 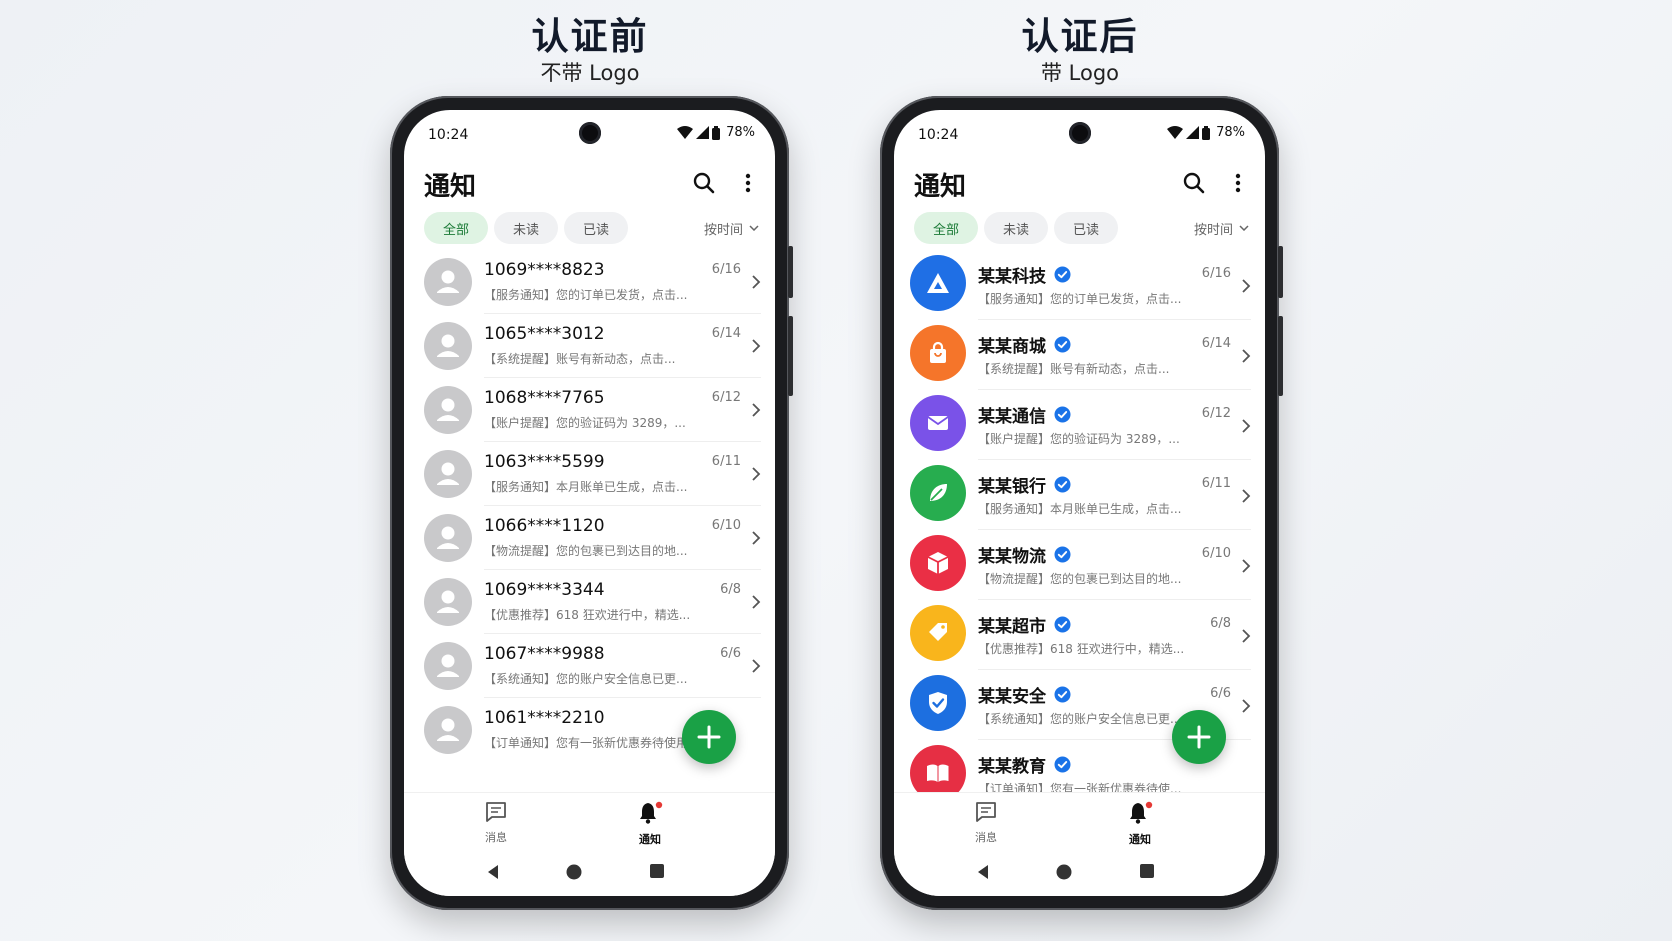 What do you see at coordinates (589, 282) in the screenshot?
I see `list-item: 1069****8823 【服务通知】您的订单已发货，点击... 6/16` at bounding box center [589, 282].